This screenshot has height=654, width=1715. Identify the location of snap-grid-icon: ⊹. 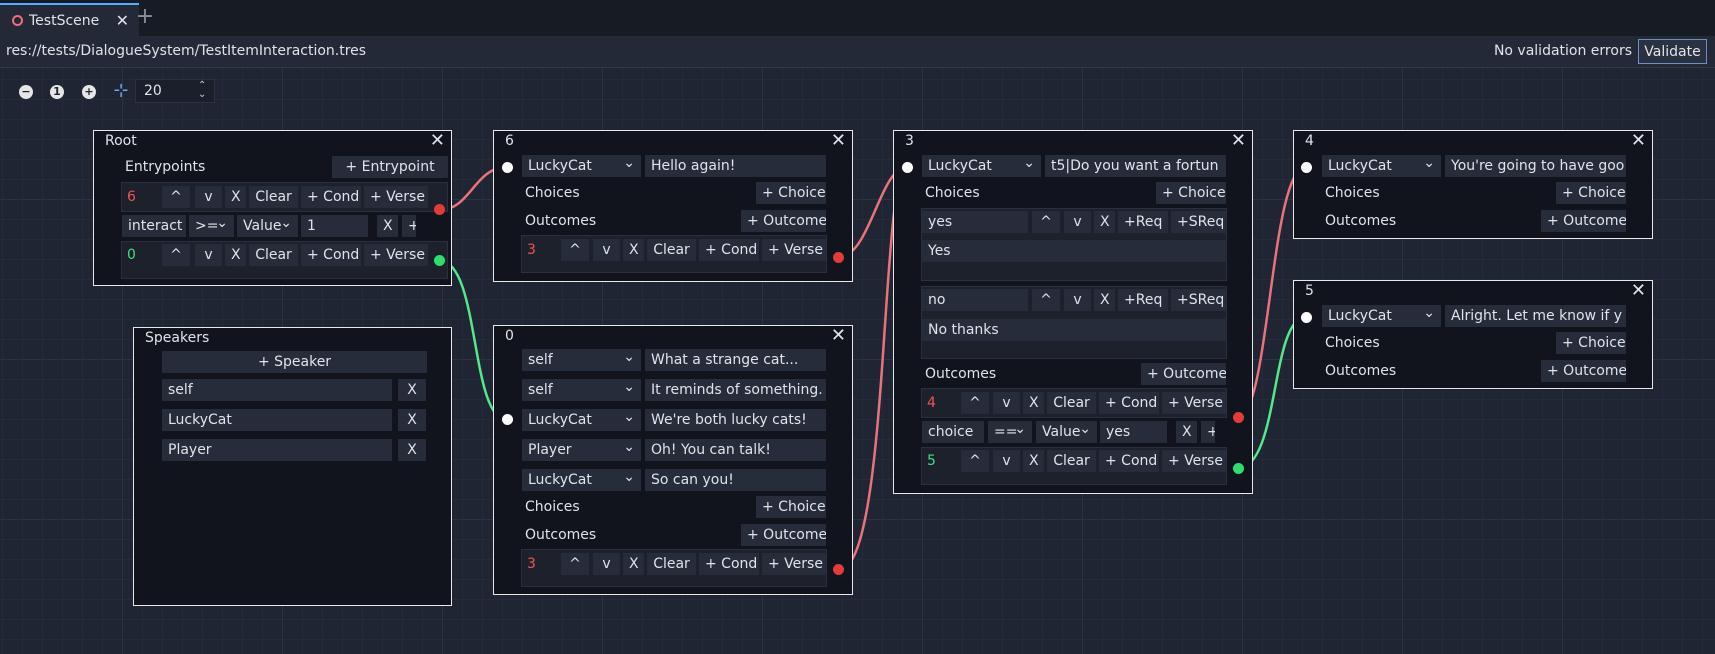
(121, 91).